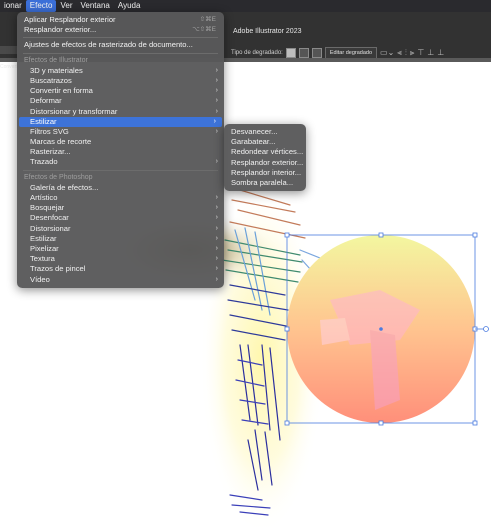 The height and width of the screenshot is (531, 491). I want to click on item-label: Buscatrazos, so click(51, 80).